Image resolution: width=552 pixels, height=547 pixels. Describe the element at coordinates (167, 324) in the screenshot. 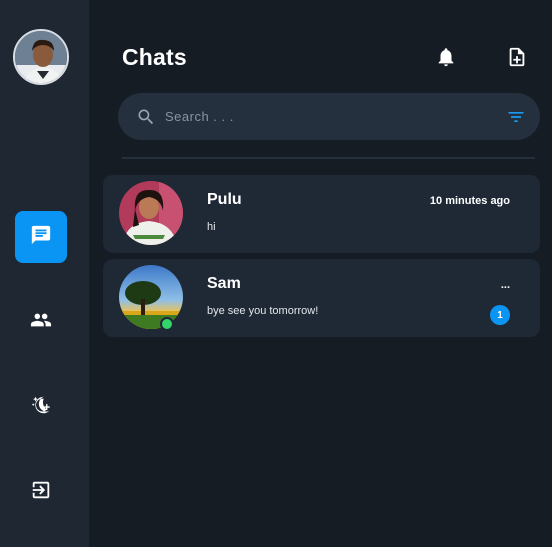

I see `online-status-indicator` at that location.